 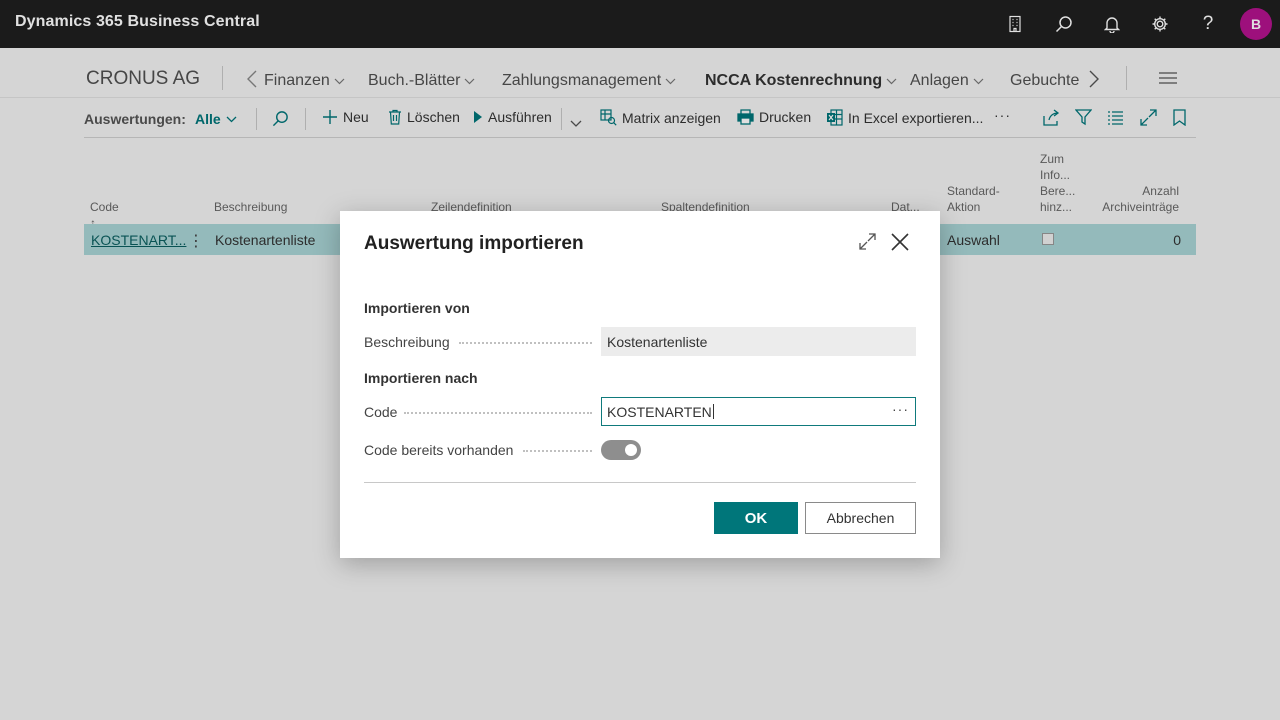 What do you see at coordinates (631, 450) in the screenshot?
I see `toggle-knob` at bounding box center [631, 450].